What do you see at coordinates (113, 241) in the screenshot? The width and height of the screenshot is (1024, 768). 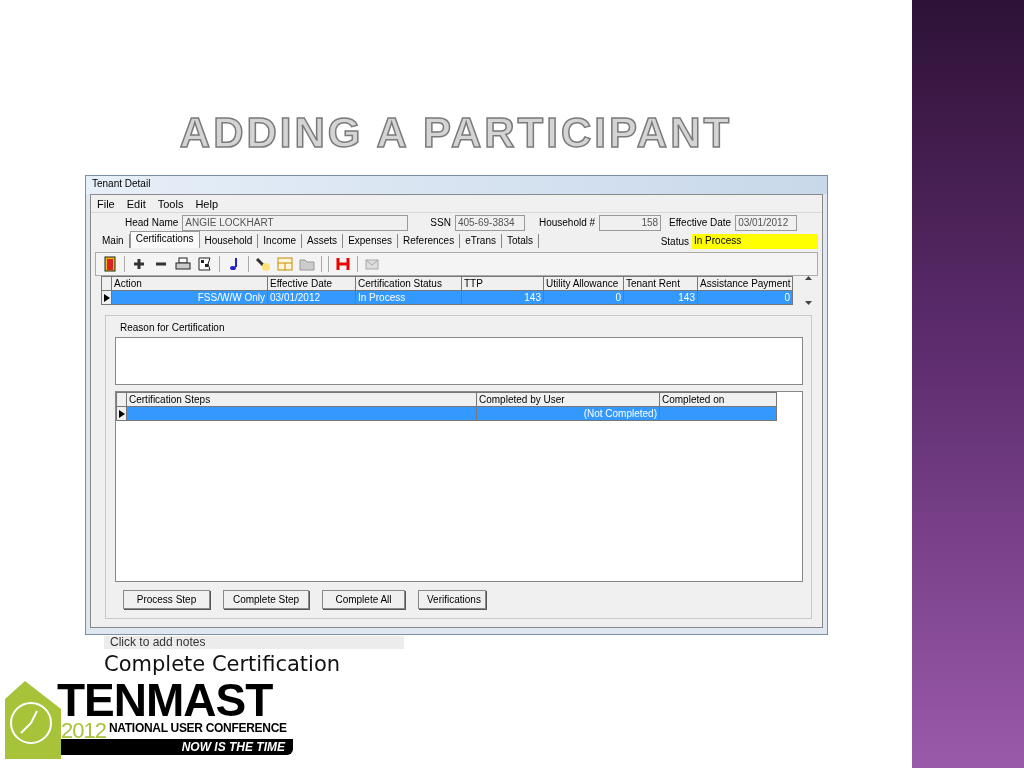 I see `tab: Main` at bounding box center [113, 241].